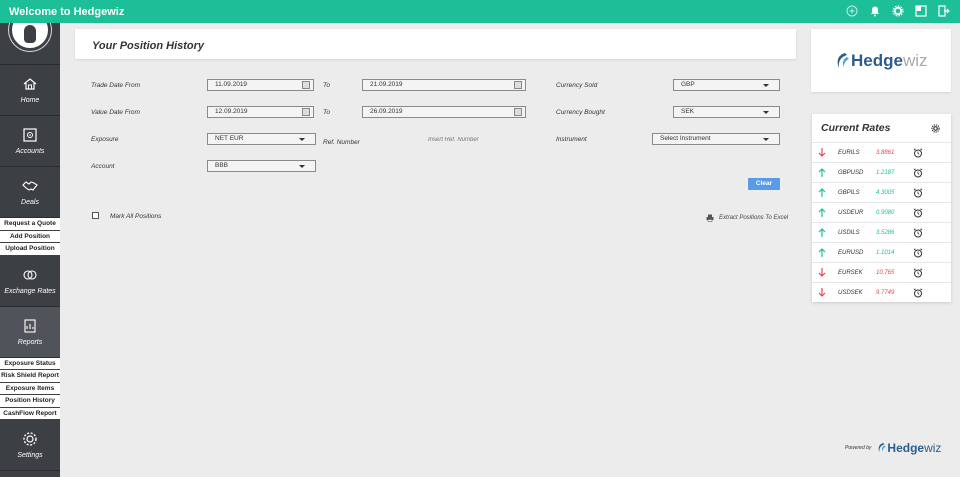 This screenshot has height=477, width=960. I want to click on sidebar-item-settings: Settings, so click(30, 445).